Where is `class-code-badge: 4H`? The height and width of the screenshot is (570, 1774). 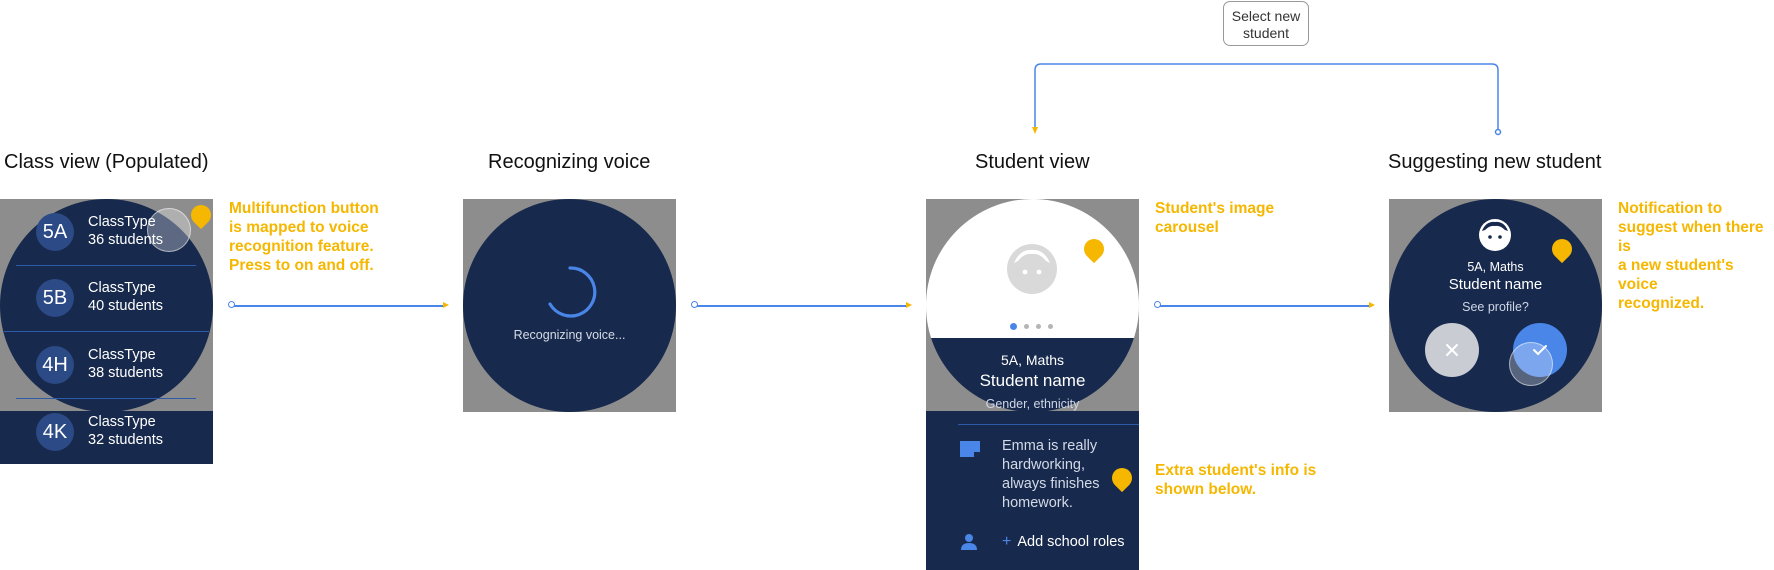 class-code-badge: 4H is located at coordinates (55, 365).